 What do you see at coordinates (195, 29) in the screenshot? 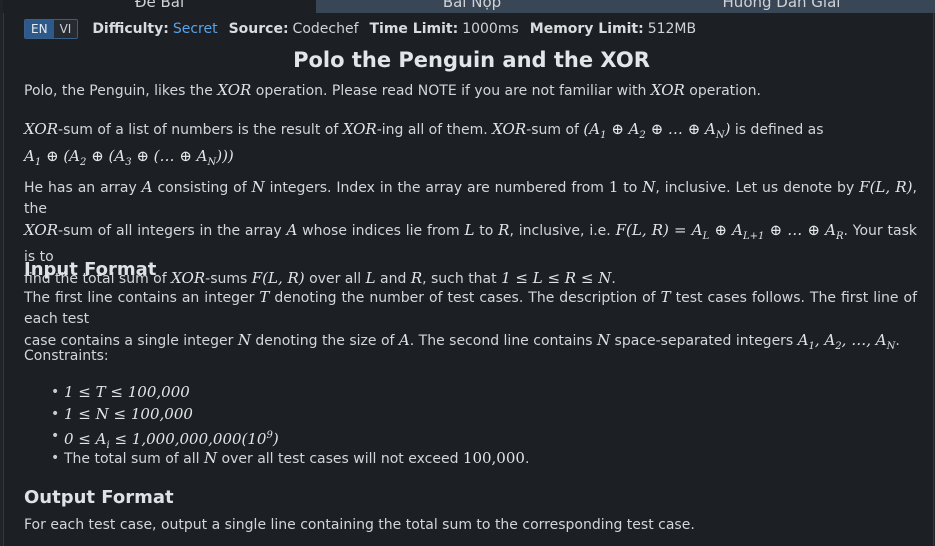
I see `difficulty-value: Secret` at bounding box center [195, 29].